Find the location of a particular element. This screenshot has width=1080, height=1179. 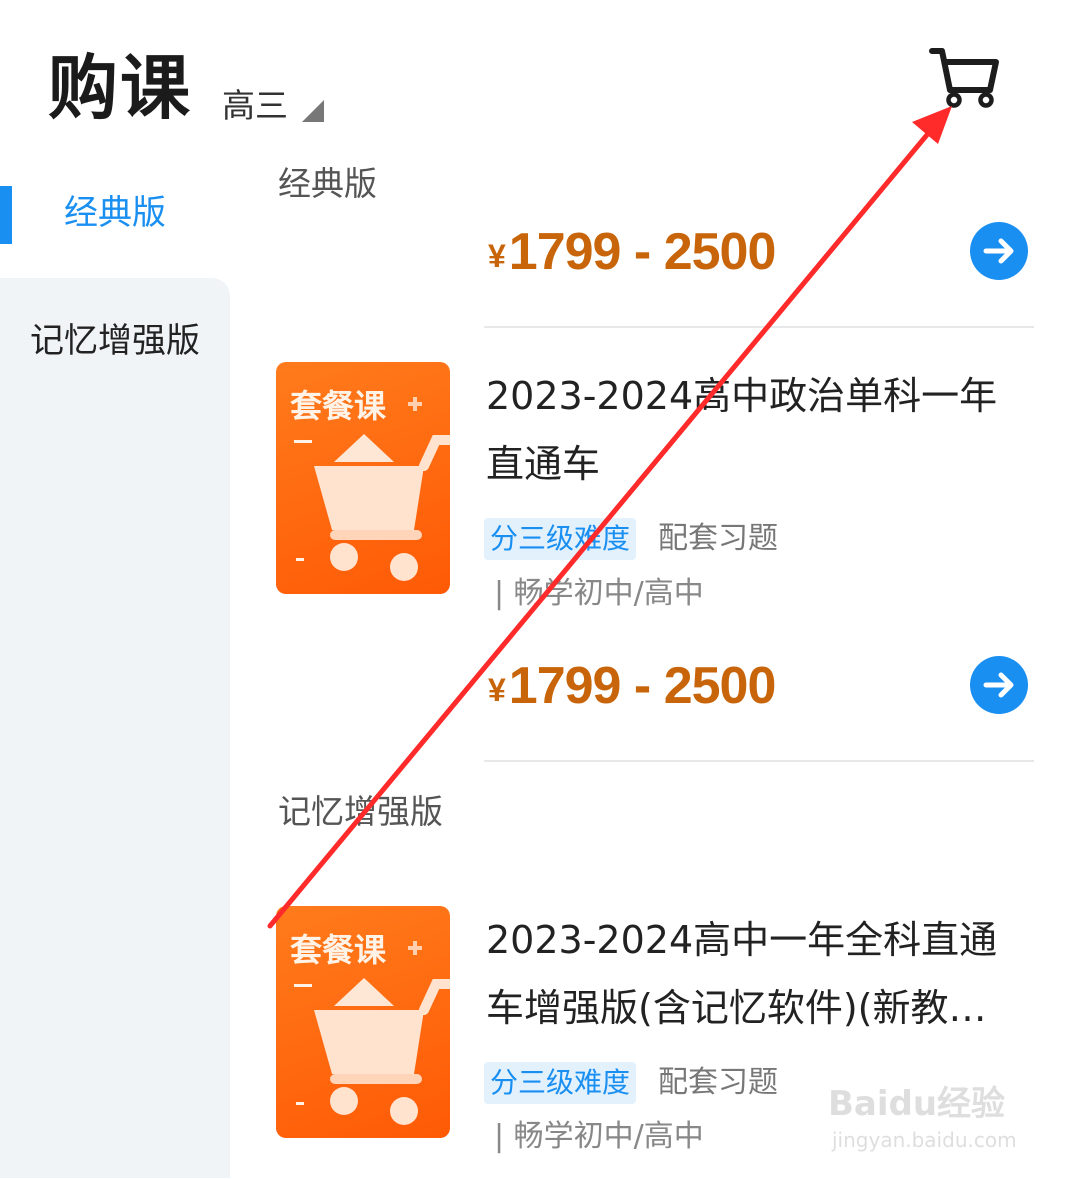

shopping-cart-button is located at coordinates (964, 77).